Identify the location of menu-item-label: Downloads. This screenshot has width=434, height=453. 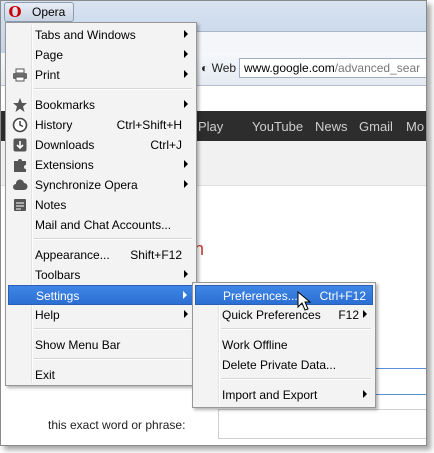
(65, 145).